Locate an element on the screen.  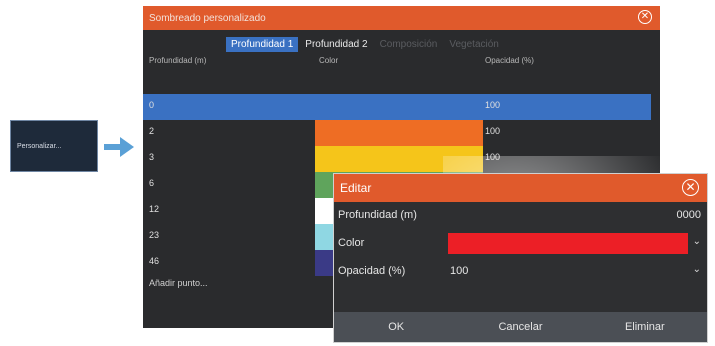
col-depth: Profundidad (m) is located at coordinates (178, 60).